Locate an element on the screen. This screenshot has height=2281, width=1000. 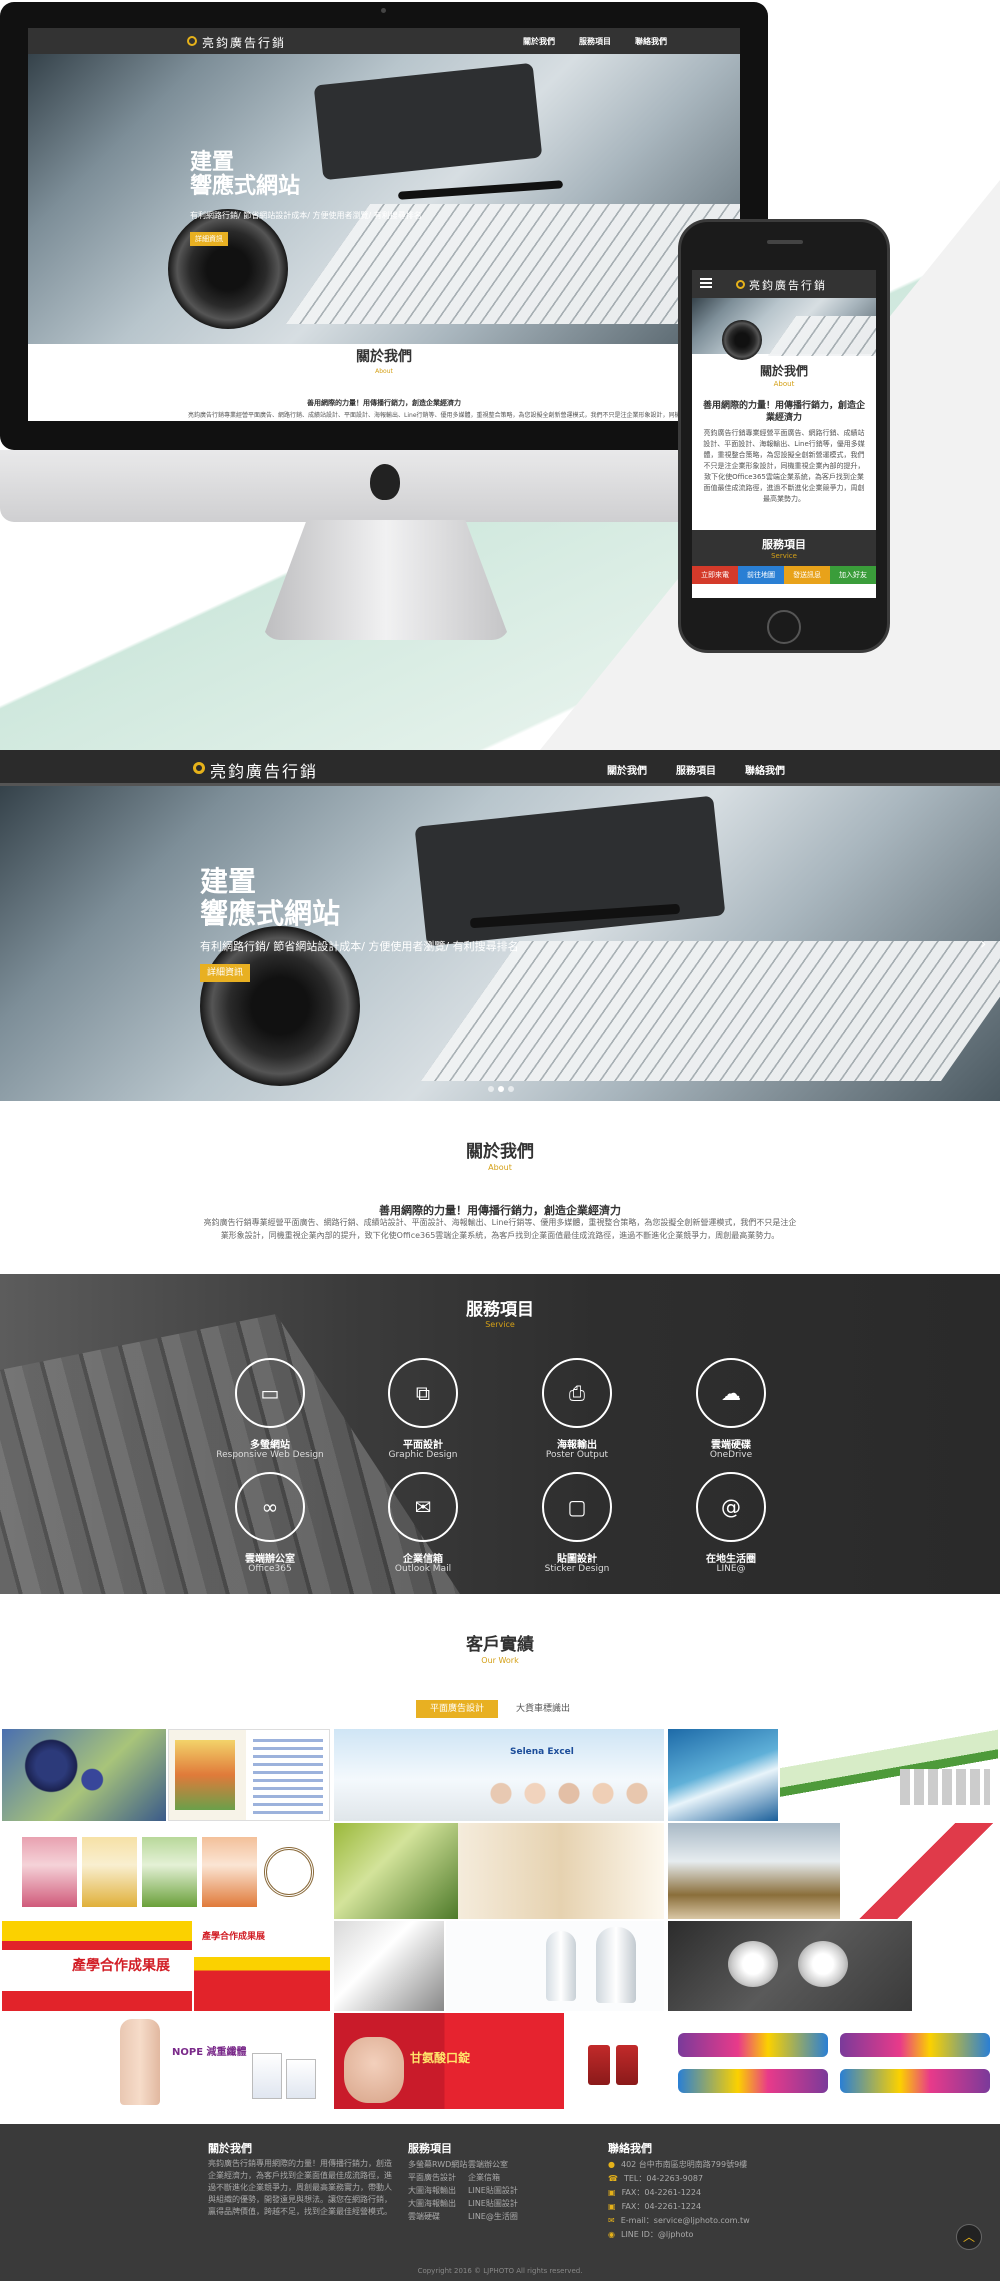
phone-icon: ☎ is located at coordinates (613, 2178).